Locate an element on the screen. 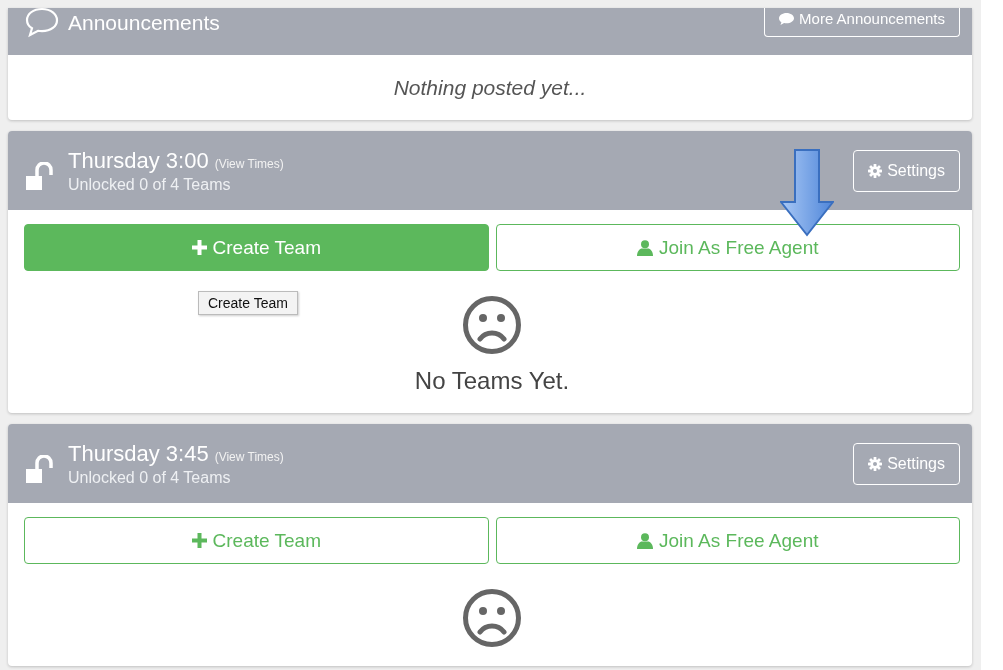 The height and width of the screenshot is (670, 1003). timeslot-title: Thursday 3:45 is located at coordinates (138, 453).